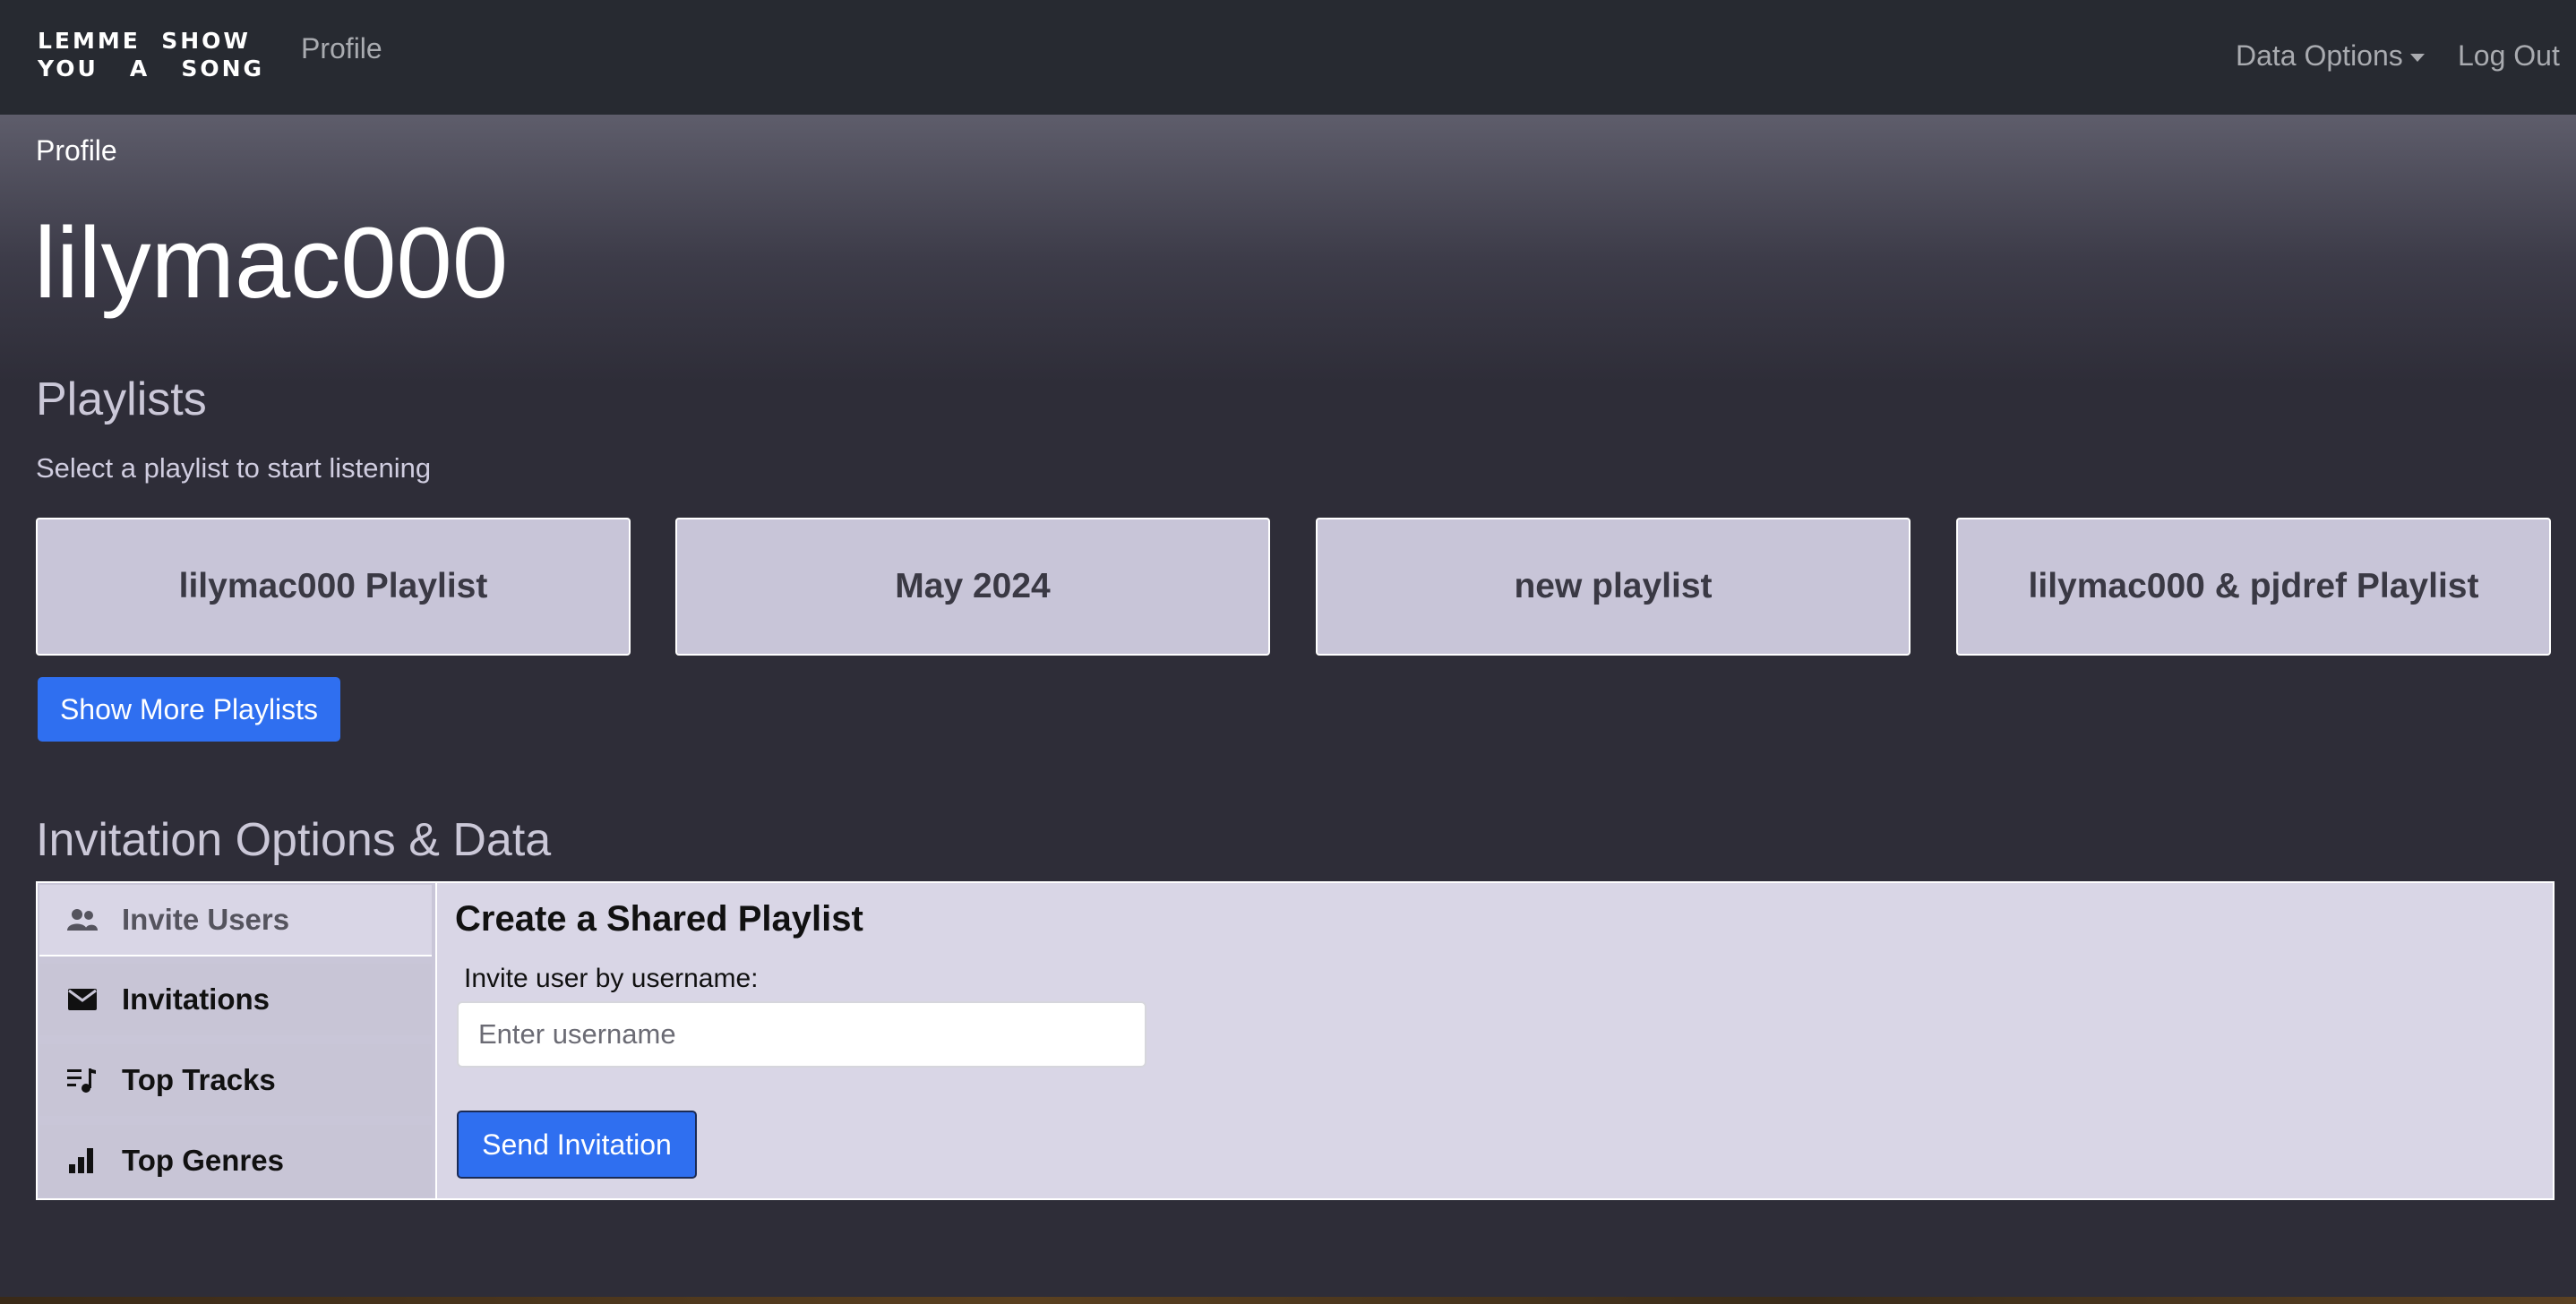 This screenshot has height=1304, width=2576. What do you see at coordinates (341, 49) in the screenshot?
I see `nav-profile-link: Profile` at bounding box center [341, 49].